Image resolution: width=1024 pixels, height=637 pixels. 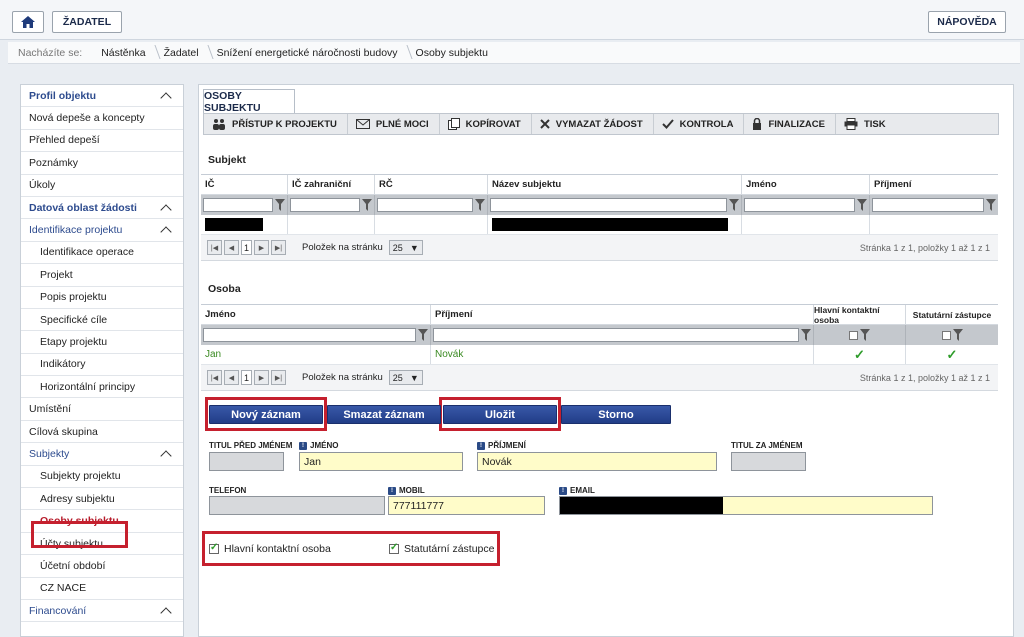 I want to click on filter-osoba-last-name-input, so click(x=616, y=335).